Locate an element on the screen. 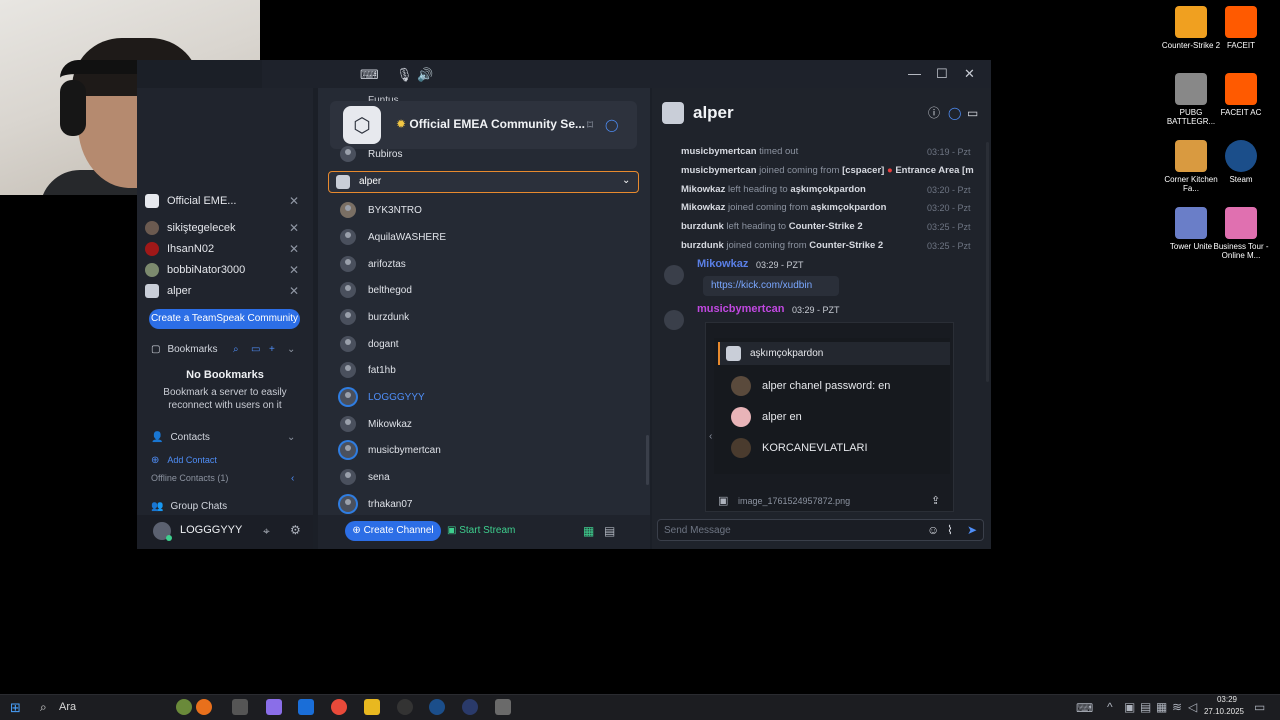  group-chats-header: 👥 Group Chats is located at coordinates (225, 506).